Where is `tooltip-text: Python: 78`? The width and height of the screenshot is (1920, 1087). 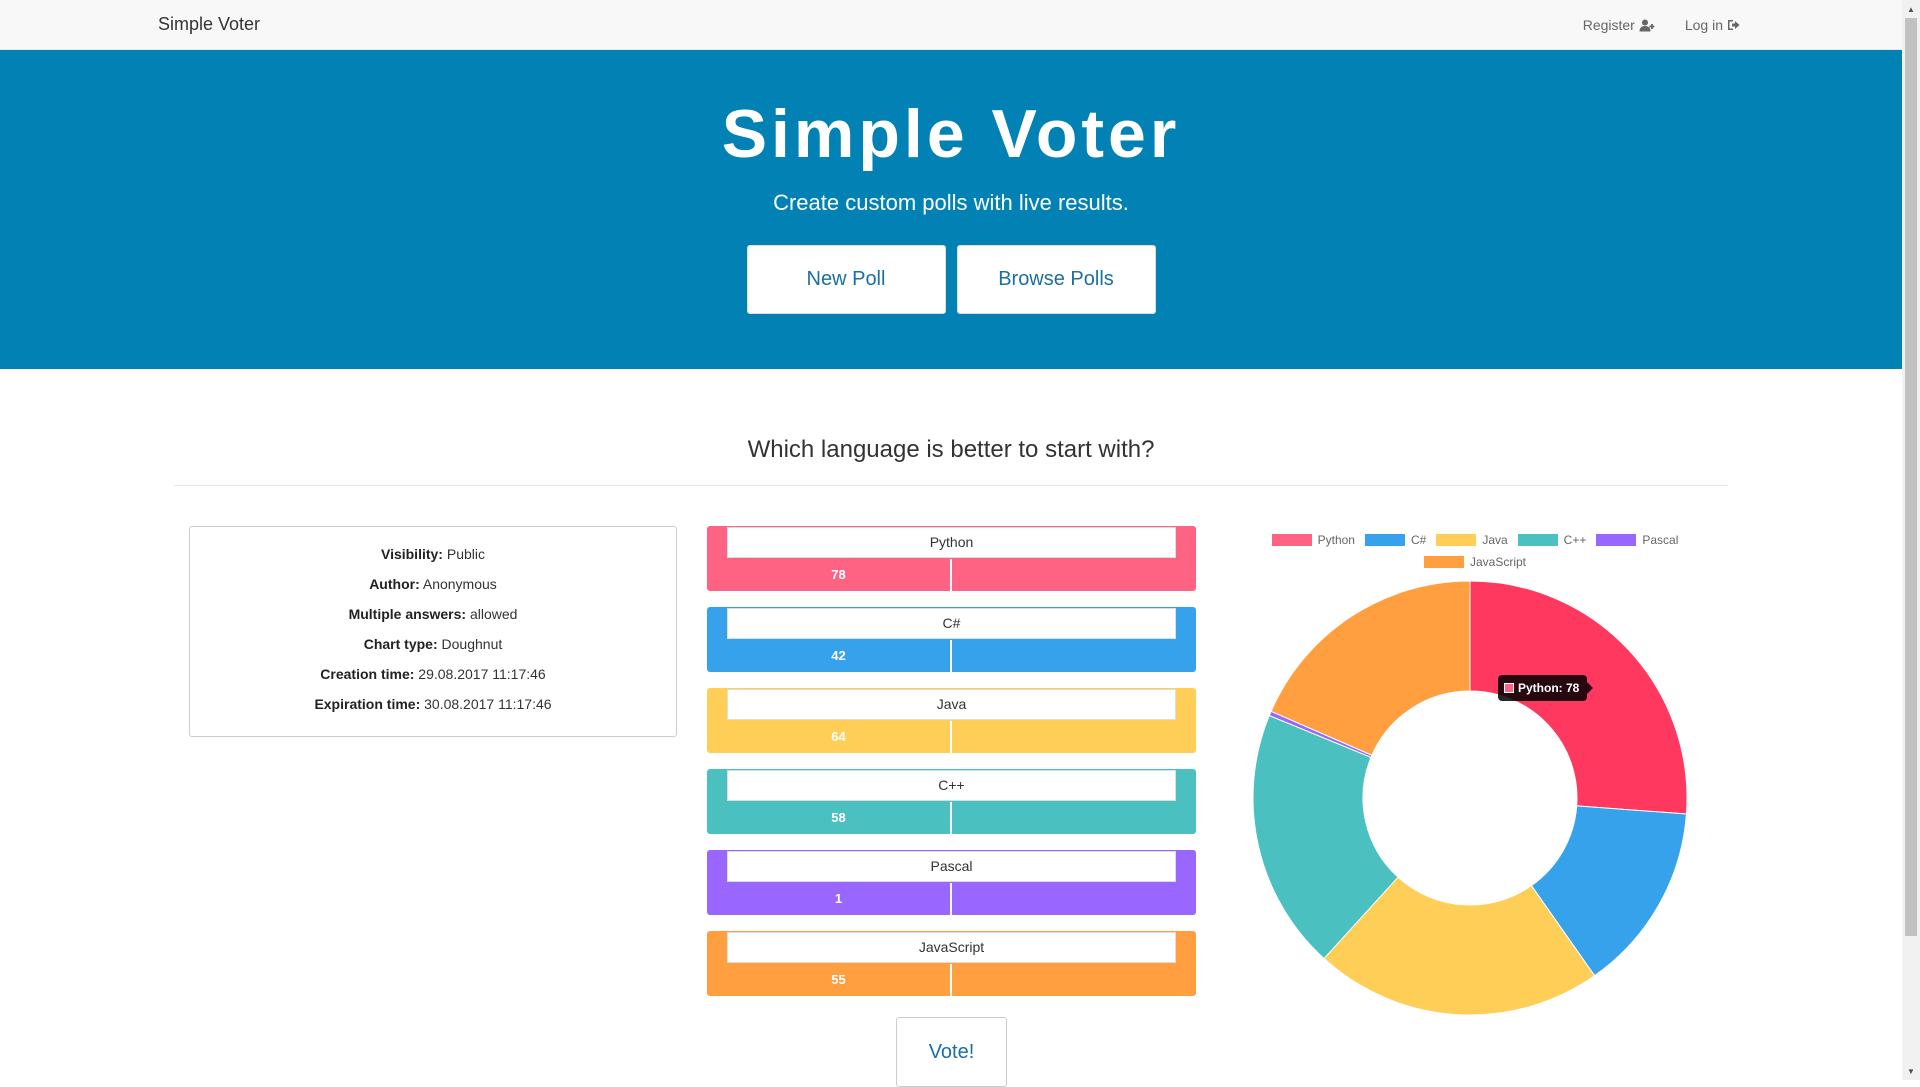 tooltip-text: Python: 78 is located at coordinates (1549, 688).